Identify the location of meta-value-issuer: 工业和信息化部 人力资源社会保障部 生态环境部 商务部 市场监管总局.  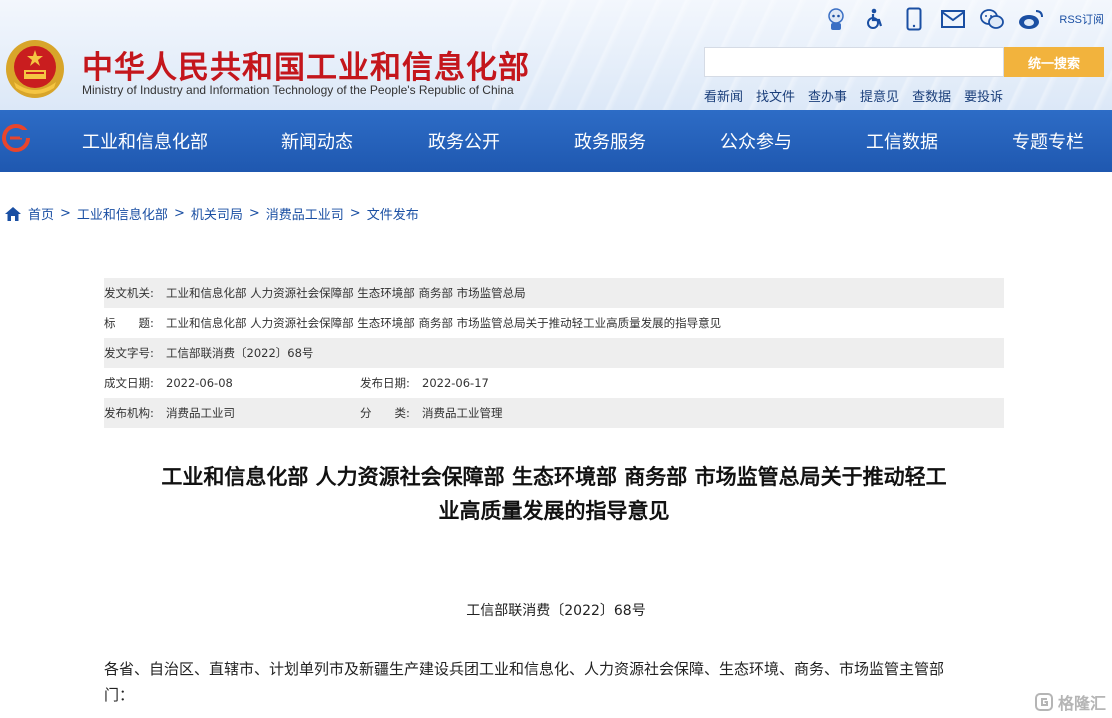
(346, 293).